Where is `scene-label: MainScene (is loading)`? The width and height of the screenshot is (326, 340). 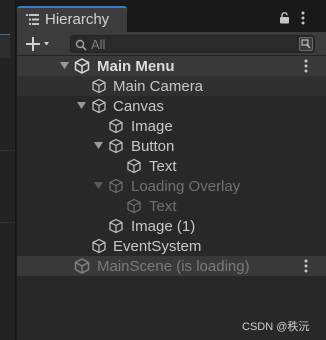
scene-label: MainScene (is loading) is located at coordinates (173, 266).